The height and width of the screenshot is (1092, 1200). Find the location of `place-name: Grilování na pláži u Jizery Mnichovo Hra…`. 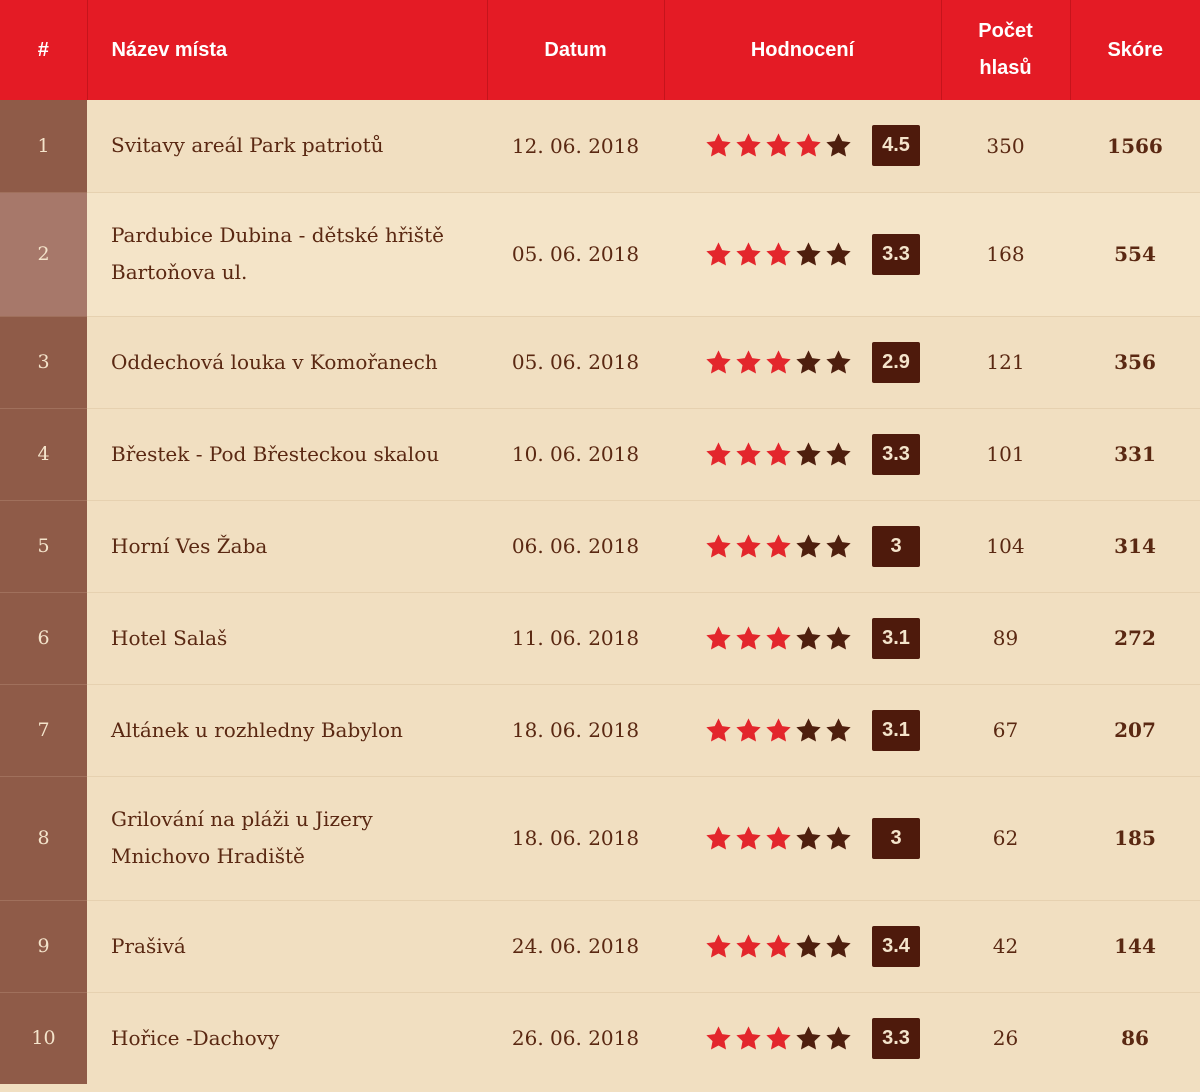

place-name: Grilování na pláži u Jizery Mnichovo Hra… is located at coordinates (287, 838).